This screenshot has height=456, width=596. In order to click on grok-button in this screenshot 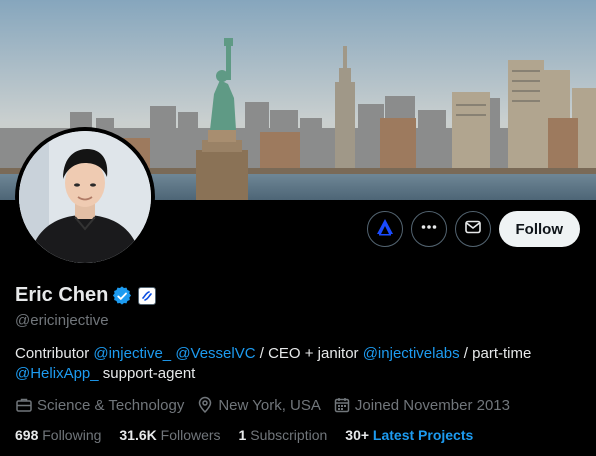, I will do `click(384, 229)`.